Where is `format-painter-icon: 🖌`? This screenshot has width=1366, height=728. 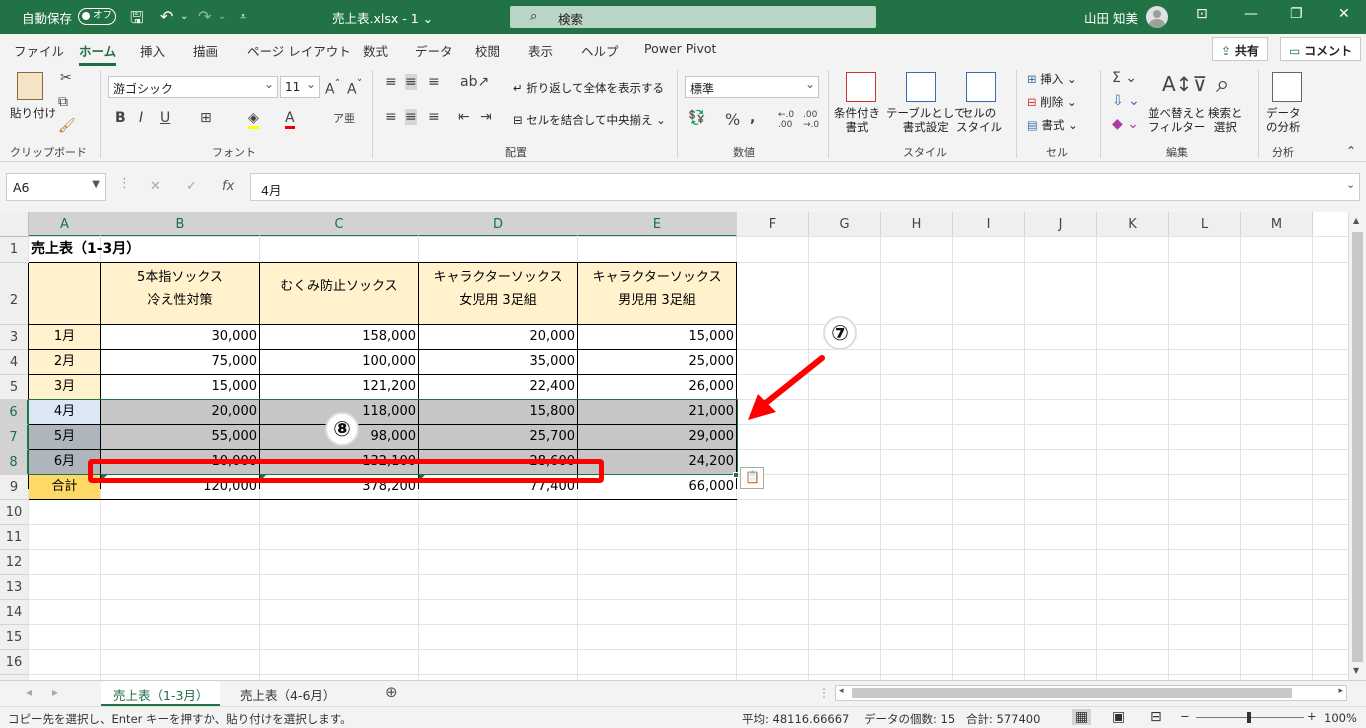
format-painter-icon: 🖌 is located at coordinates (67, 126).